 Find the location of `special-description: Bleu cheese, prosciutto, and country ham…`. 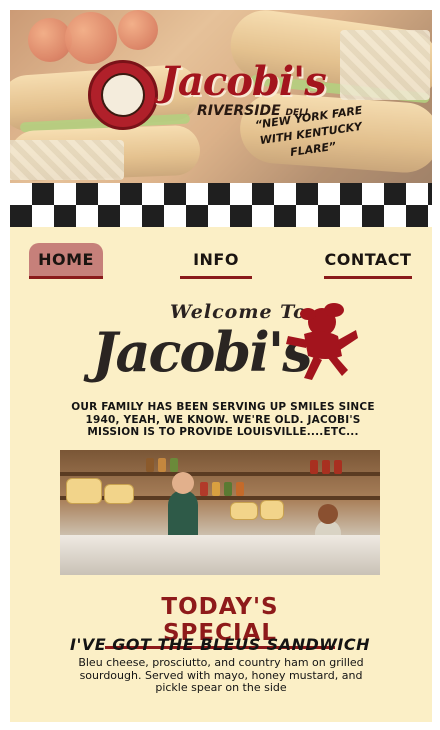

special-description: Bleu cheese, prosciutto, and country ham… is located at coordinates (221, 675).